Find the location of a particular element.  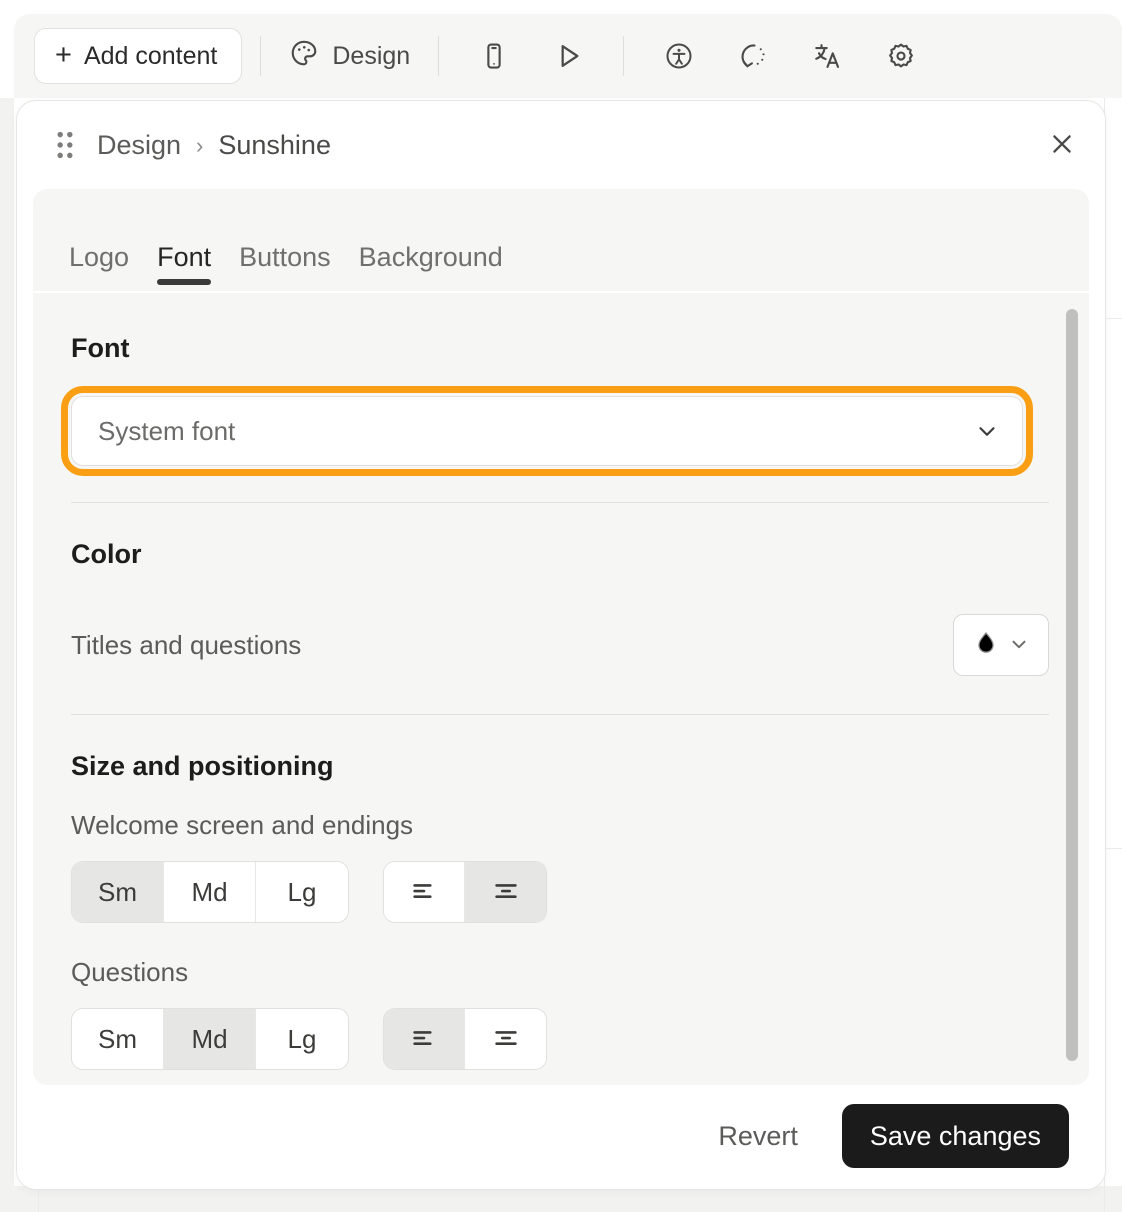

questions-size-md-label: Md is located at coordinates (209, 1038).